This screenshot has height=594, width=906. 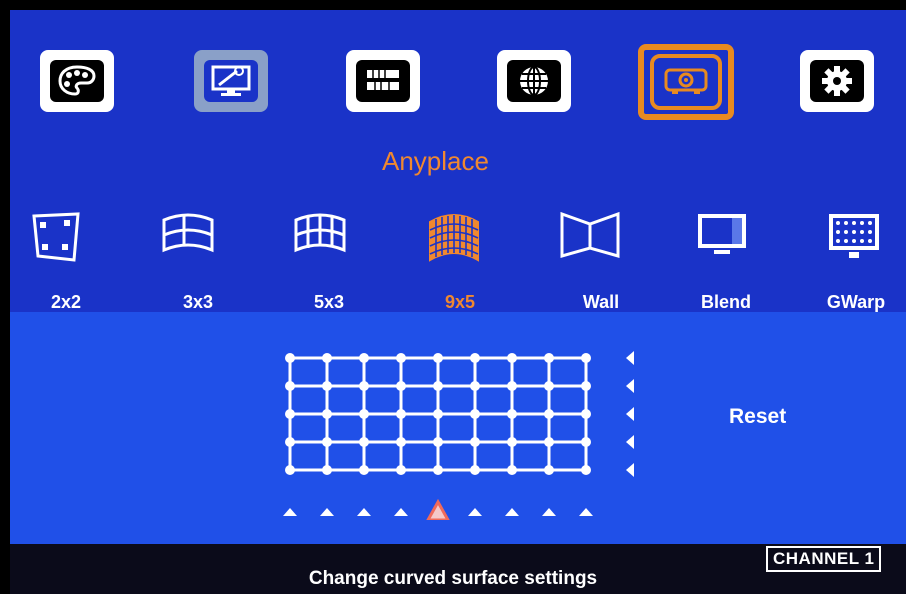 I want to click on palette-icon, so click(x=77, y=81).